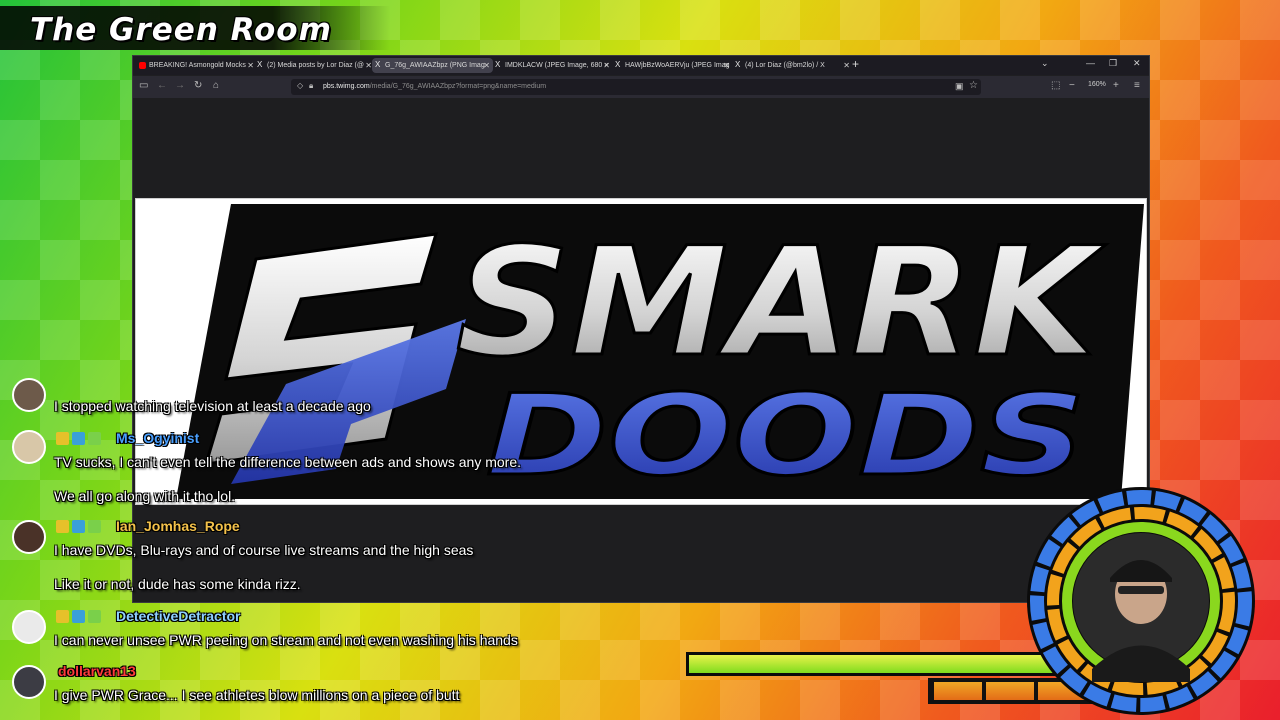 This screenshot has width=1280, height=720. I want to click on tab-hawjb: X HAWjbBzWoAERVju (JPEG Imag ✕, so click(672, 65).